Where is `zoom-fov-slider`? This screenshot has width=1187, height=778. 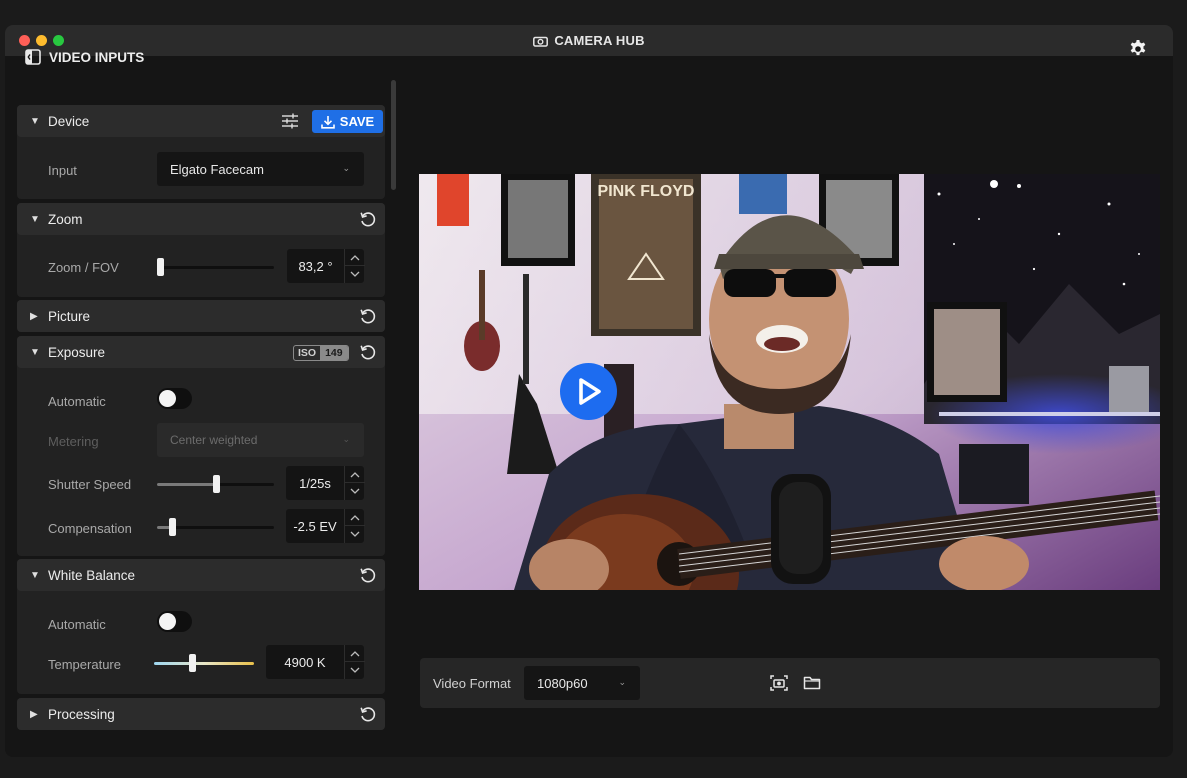
zoom-fov-slider is located at coordinates (215, 267).